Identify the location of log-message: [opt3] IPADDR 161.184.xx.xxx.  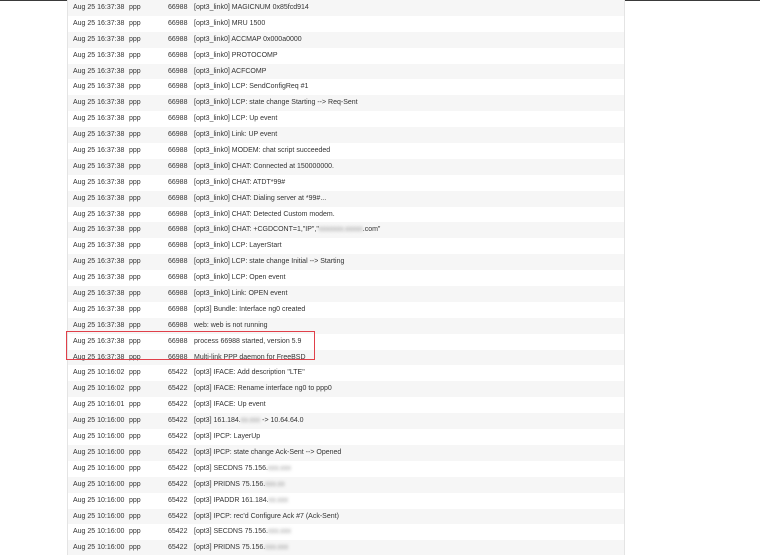
(241, 501).